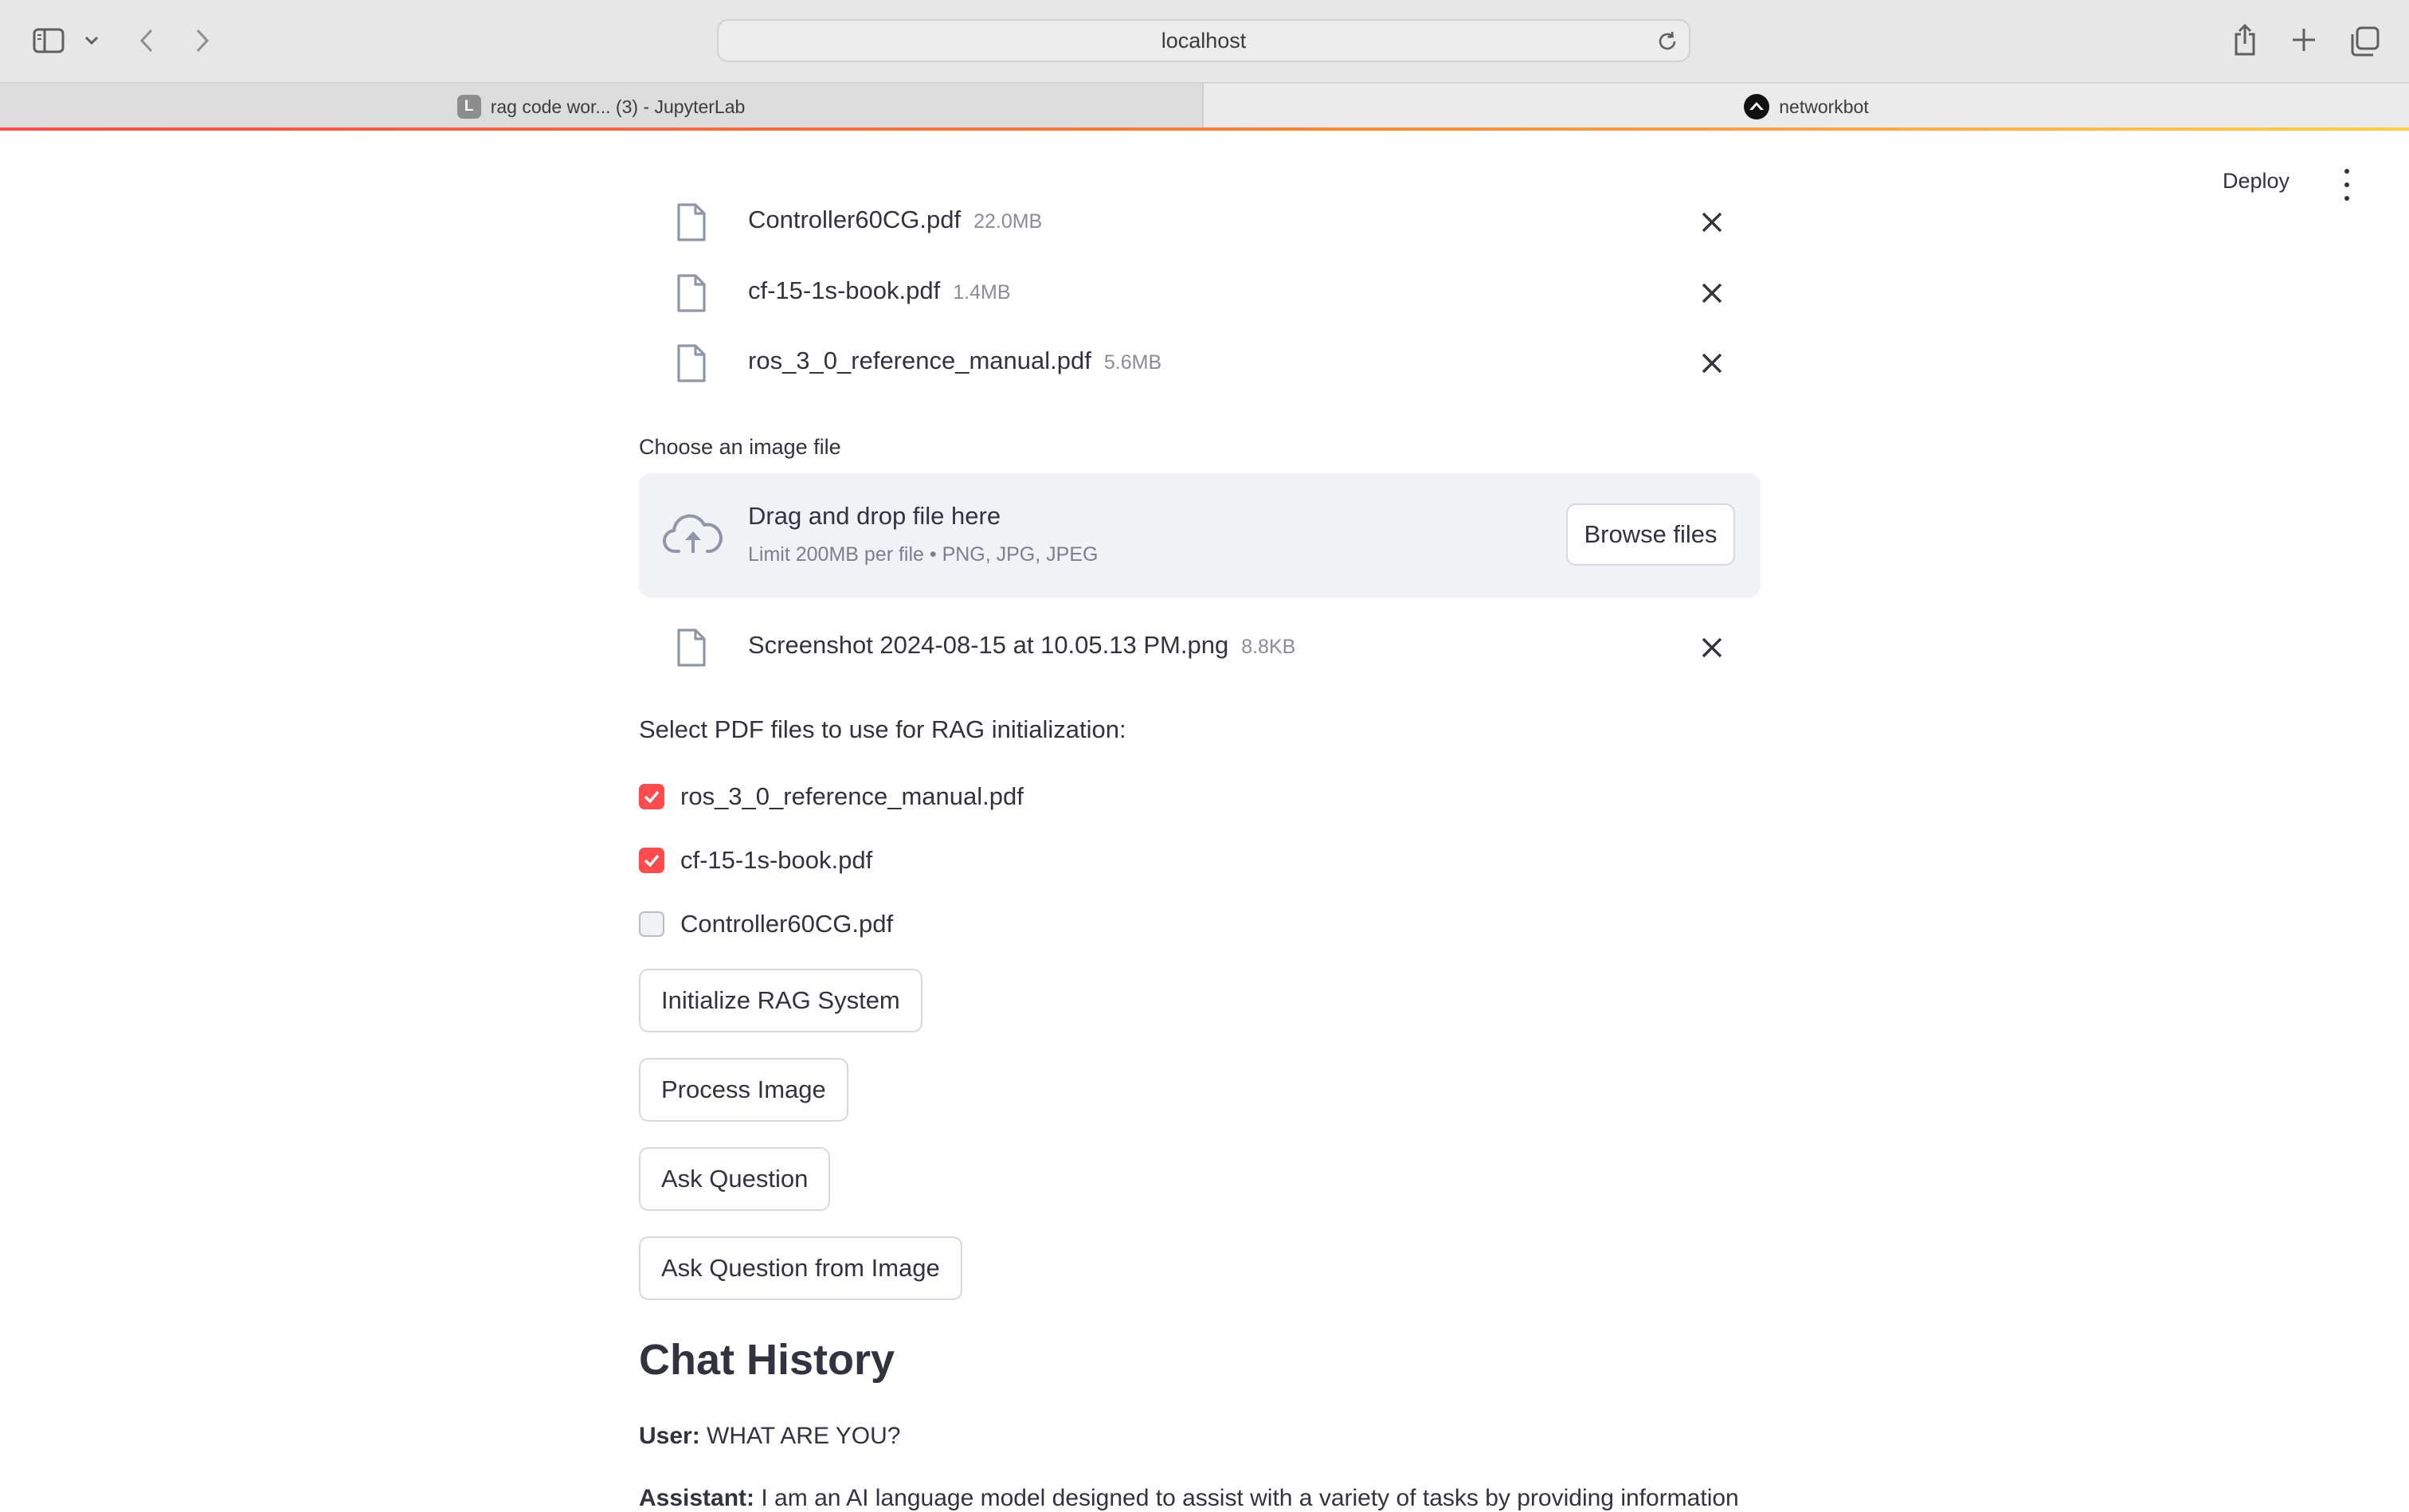 This screenshot has height=1512, width=2409. I want to click on uploaded-file-row: cf-15-1s-book.pdf 1.4MB, so click(1200, 292).